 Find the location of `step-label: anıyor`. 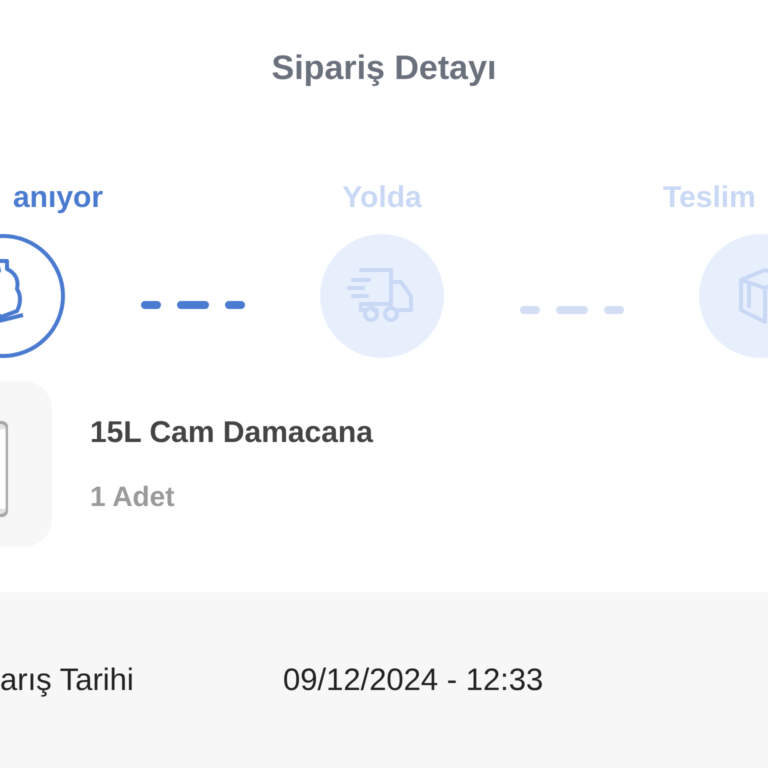

step-label: anıyor is located at coordinates (57, 197).